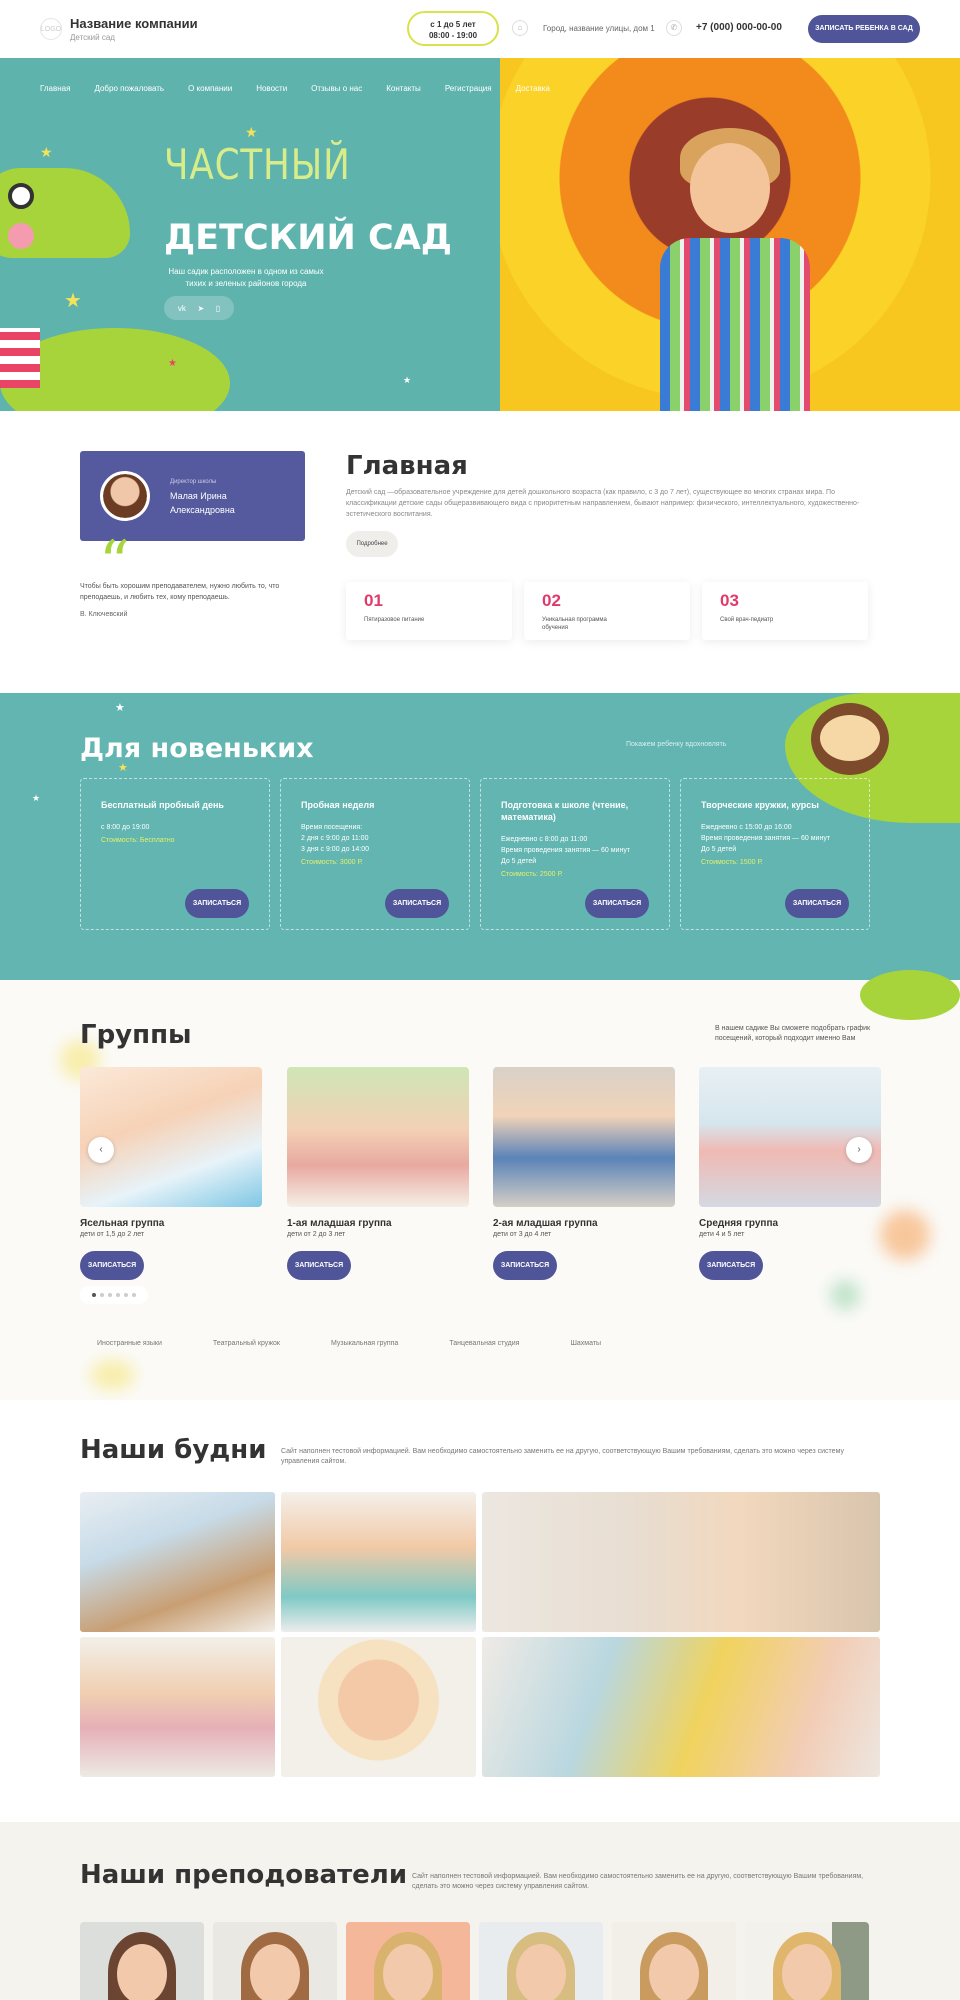  I want to click on offer-title: Творческие кружки, курсы, so click(760, 805).